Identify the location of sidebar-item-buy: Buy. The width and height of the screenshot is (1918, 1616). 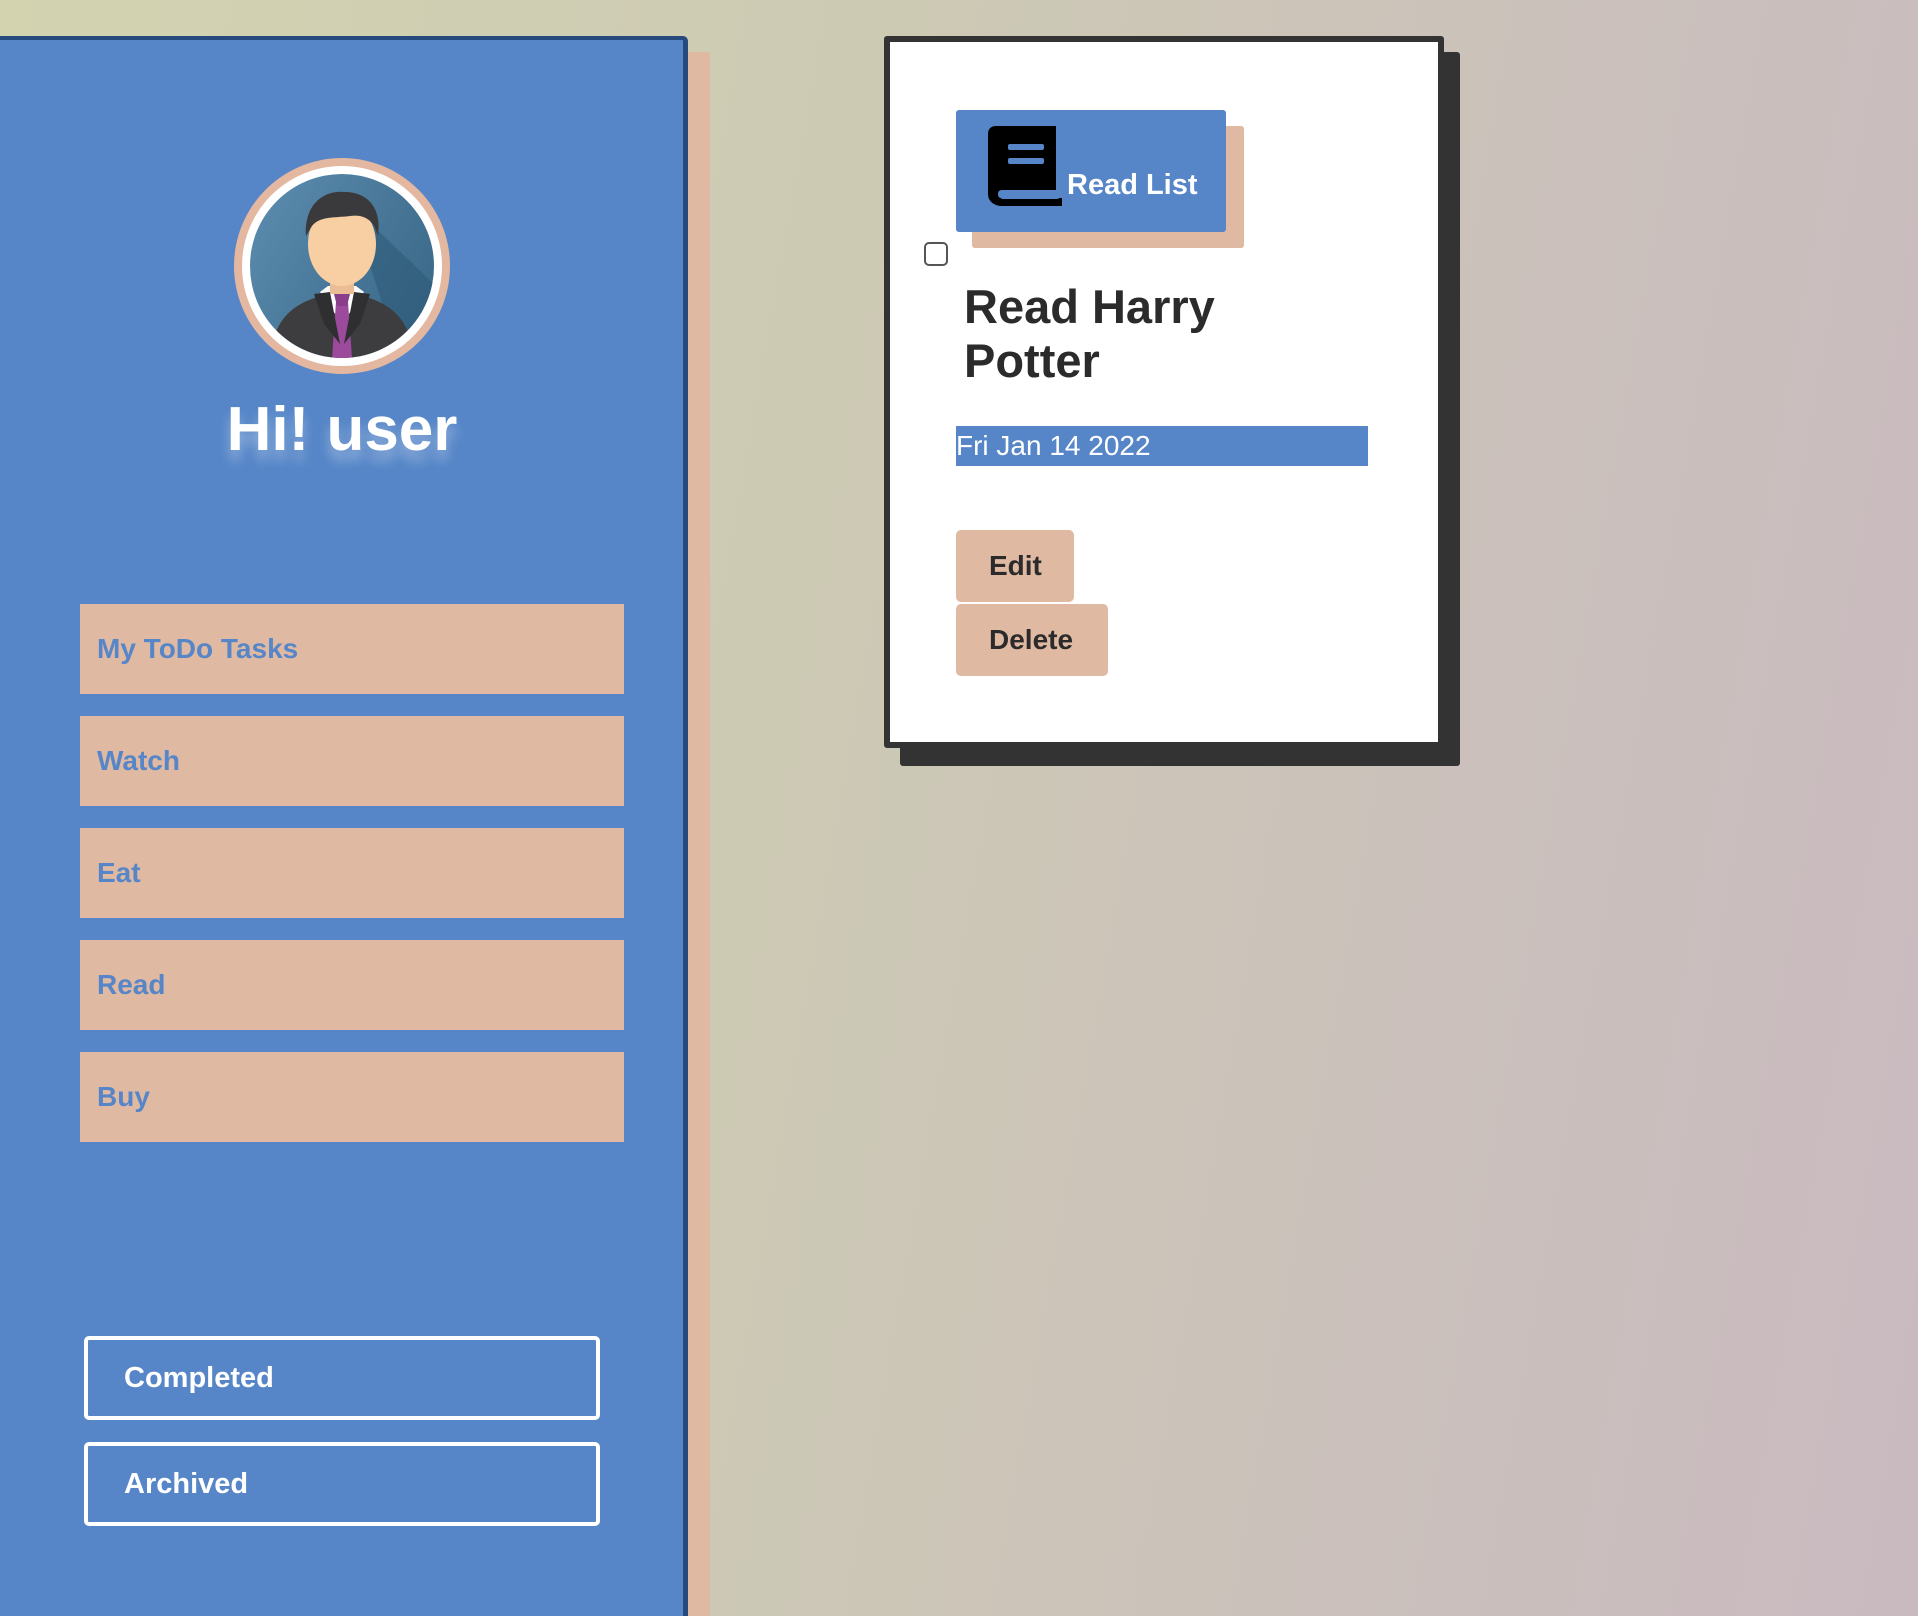
(352, 1097).